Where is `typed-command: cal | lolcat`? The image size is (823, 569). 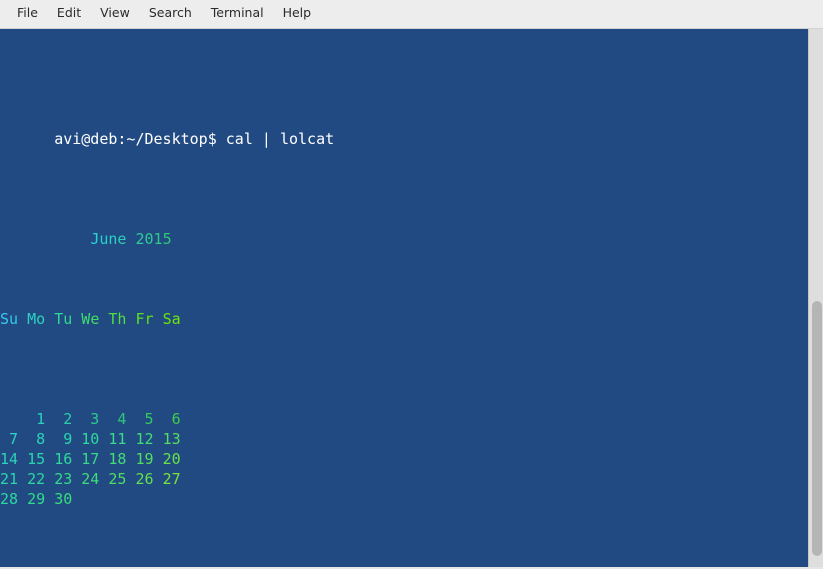 typed-command: cal | lolcat is located at coordinates (280, 139).